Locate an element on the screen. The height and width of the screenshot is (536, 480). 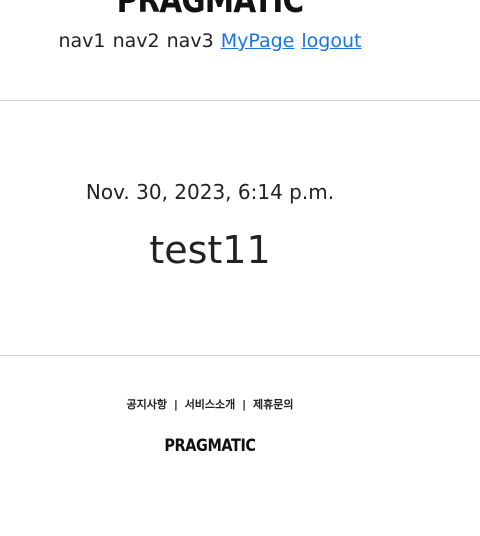
footer-link-notice: 공지사항 is located at coordinates (146, 404).